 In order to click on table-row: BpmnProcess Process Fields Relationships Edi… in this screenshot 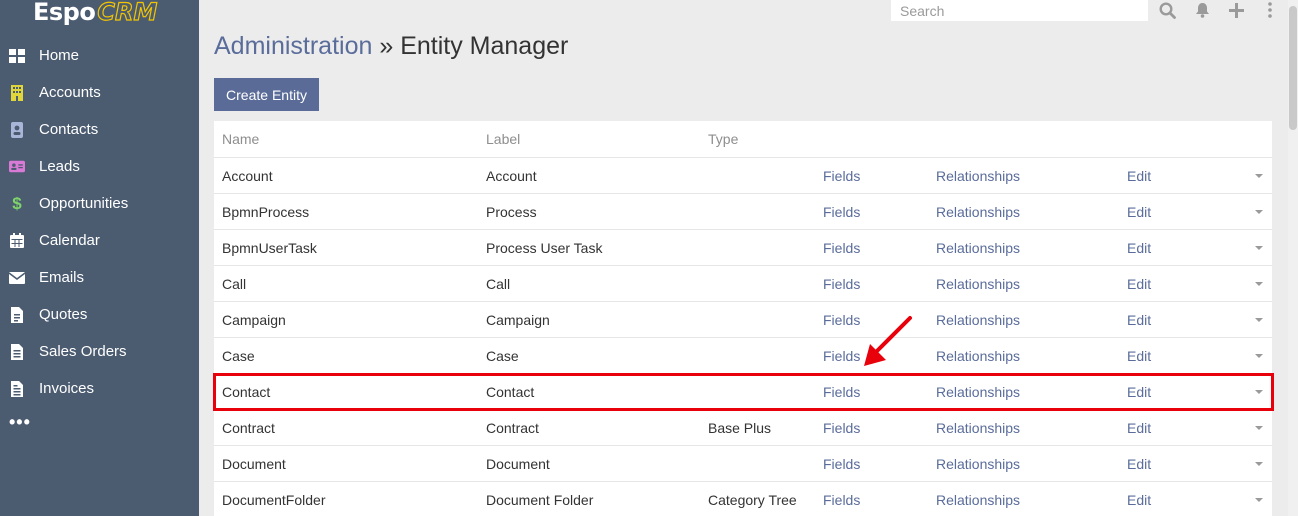, I will do `click(743, 211)`.